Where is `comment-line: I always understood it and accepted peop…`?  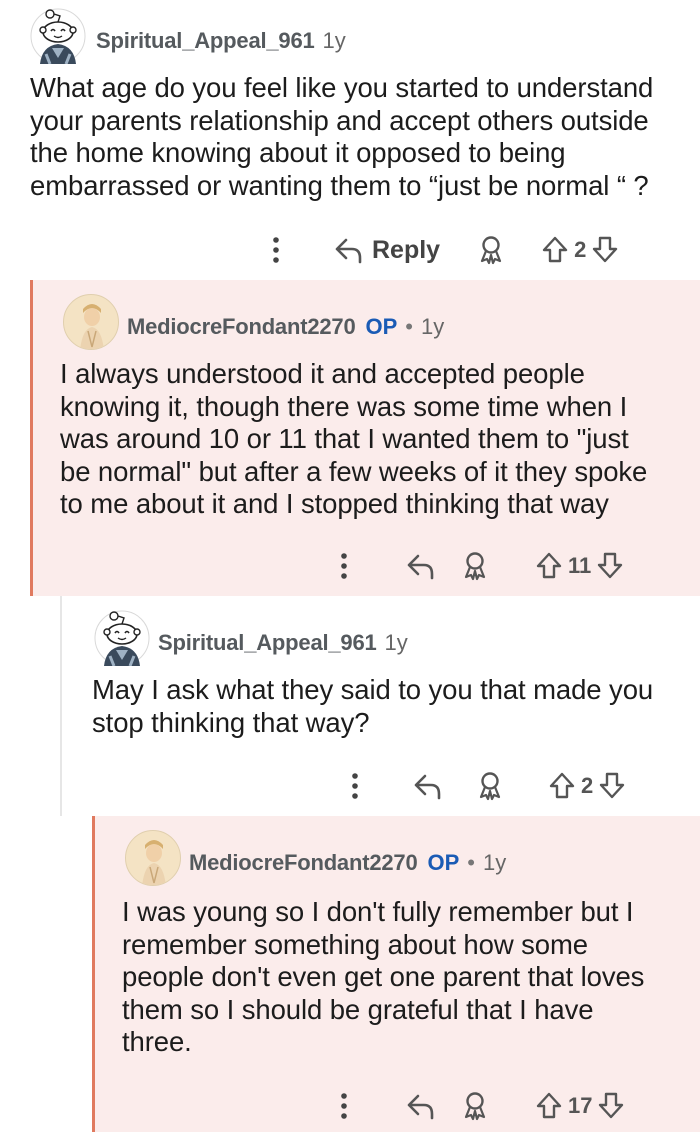 comment-line: I always understood it and accepted peop… is located at coordinates (322, 373).